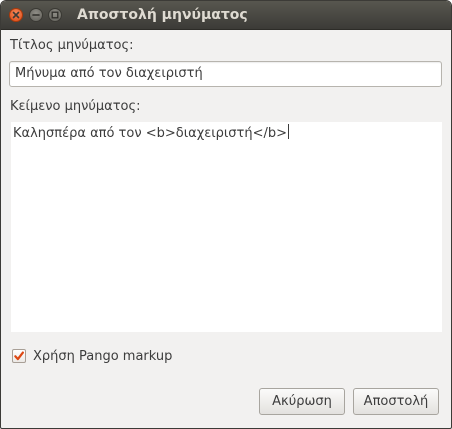 Image resolution: width=452 pixels, height=429 pixels. I want to click on checkmark-icon, so click(19, 356).